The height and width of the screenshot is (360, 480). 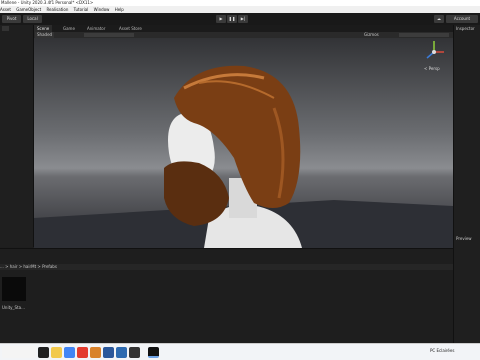 I want to click on pause-icon: ❚❚, so click(x=232, y=18).